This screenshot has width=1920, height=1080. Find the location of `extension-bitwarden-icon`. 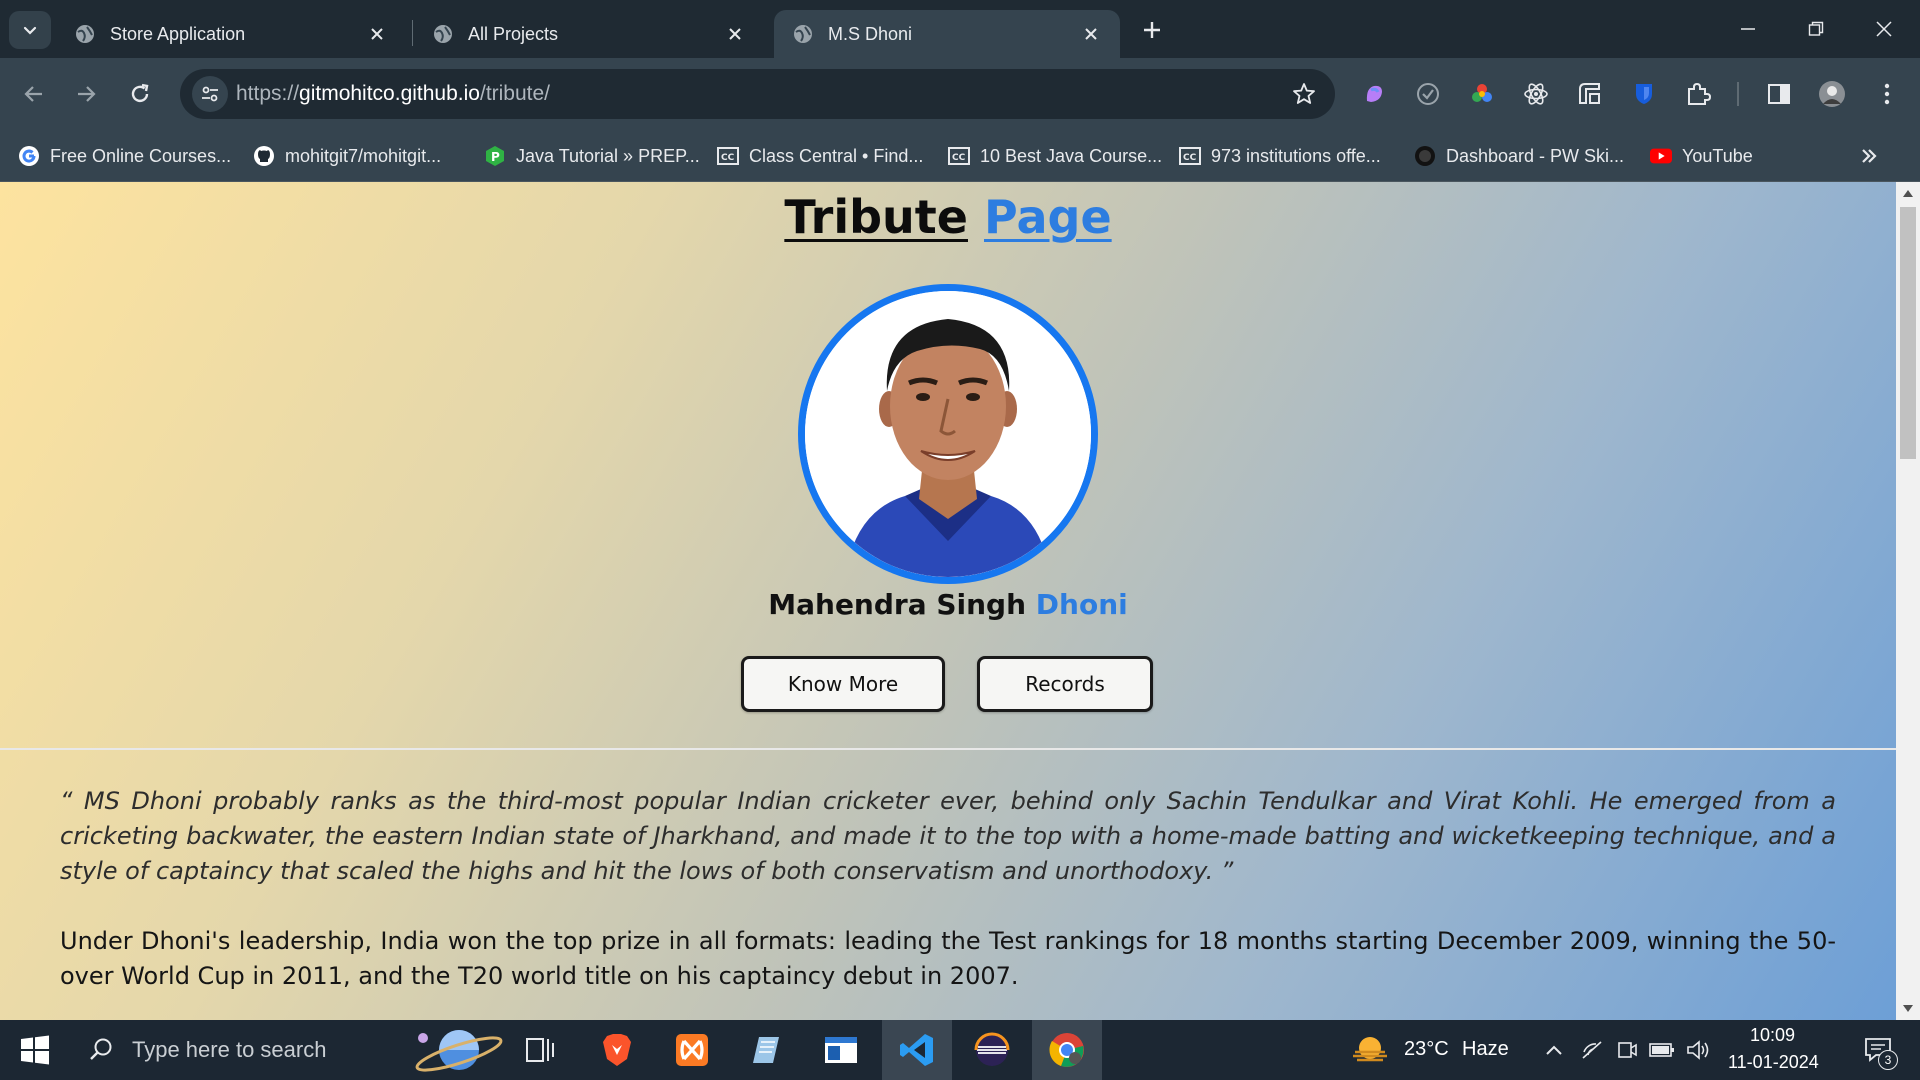

extension-bitwarden-icon is located at coordinates (1644, 94).